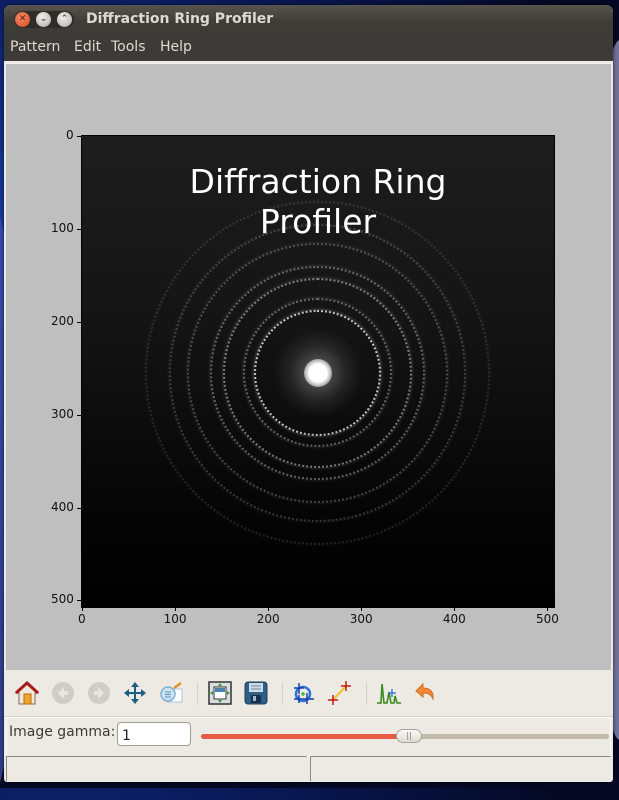 This screenshot has width=619, height=800. I want to click on undo-arrow-icon, so click(424, 691).